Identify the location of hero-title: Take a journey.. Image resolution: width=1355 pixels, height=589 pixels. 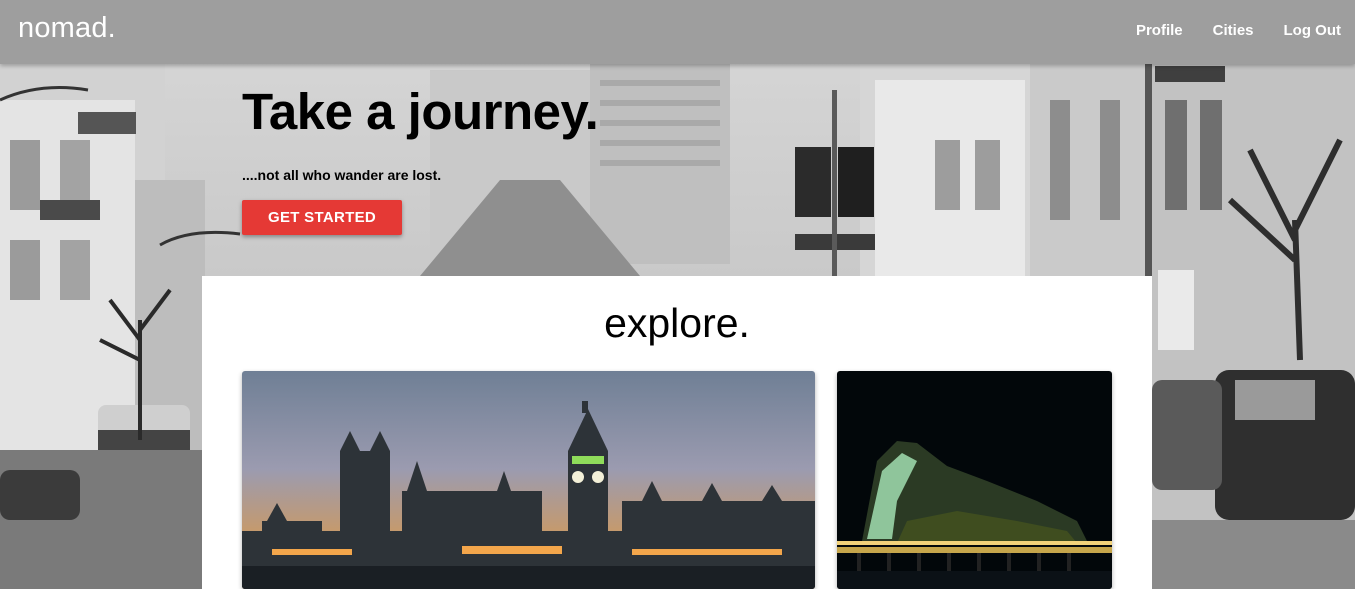
(420, 111).